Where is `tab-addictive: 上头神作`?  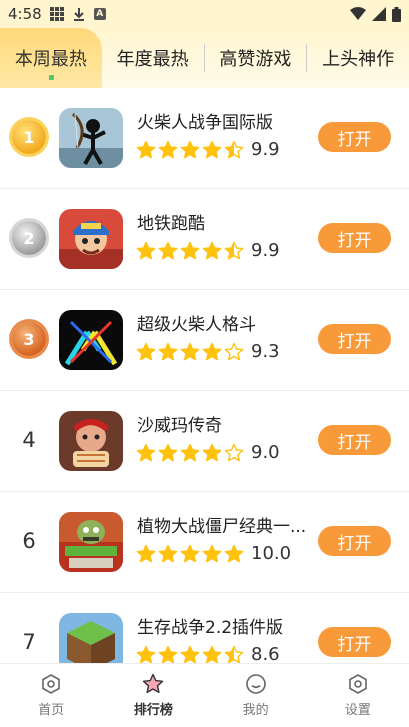
tab-addictive: 上头神作 is located at coordinates (358, 58).